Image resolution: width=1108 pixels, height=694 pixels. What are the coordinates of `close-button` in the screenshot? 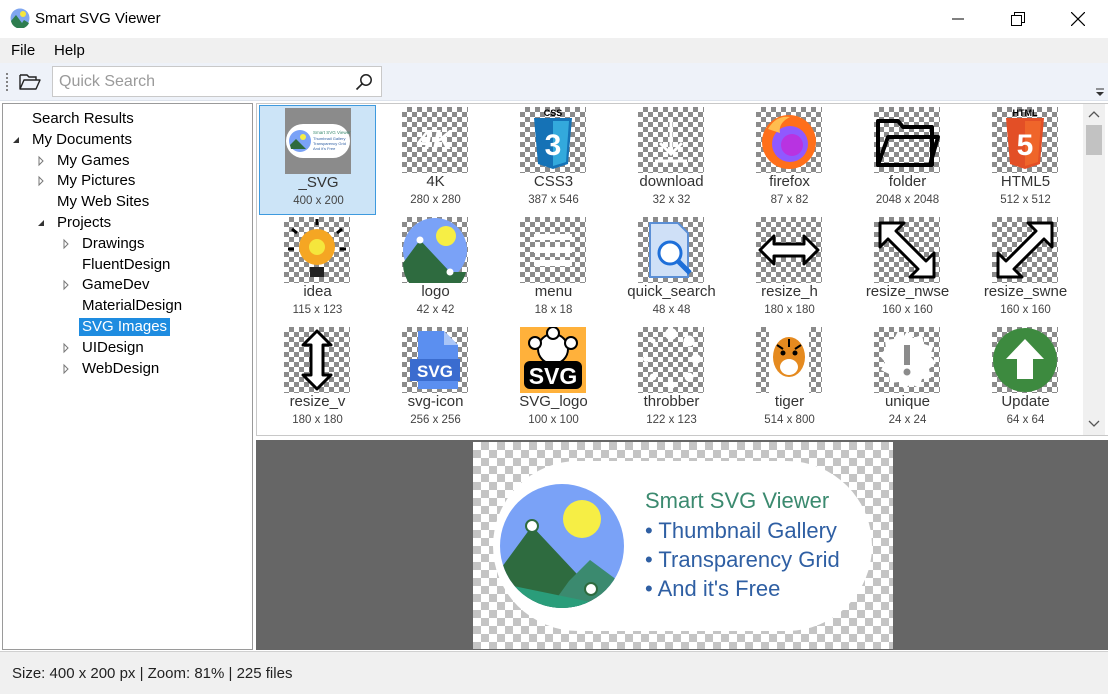 It's located at (1078, 19).